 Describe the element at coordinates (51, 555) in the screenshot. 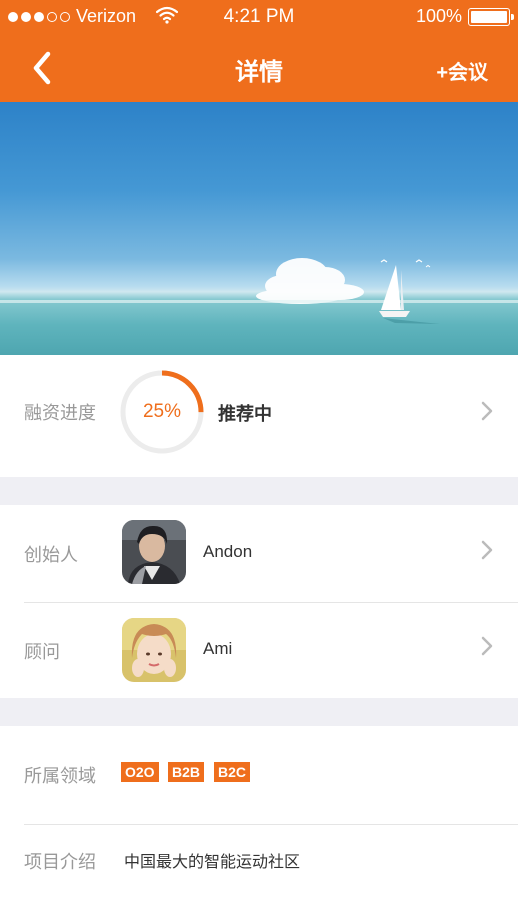

I see `founder-label: 创始人` at that location.